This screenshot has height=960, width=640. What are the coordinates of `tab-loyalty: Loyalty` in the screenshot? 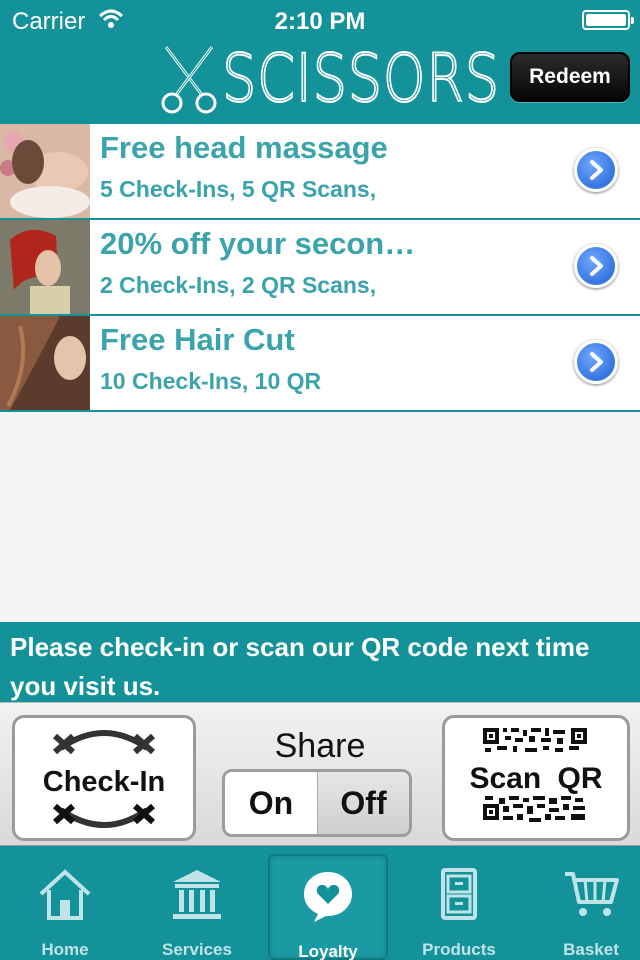 It's located at (328, 907).